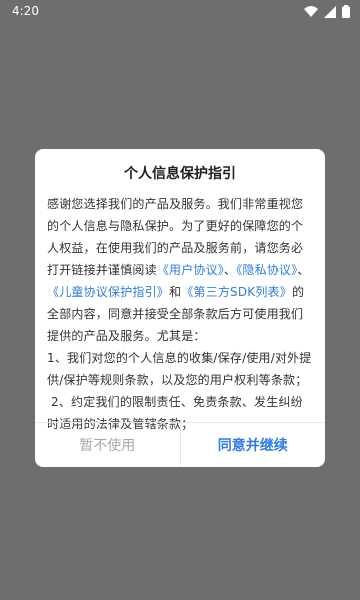 The height and width of the screenshot is (600, 360). Describe the element at coordinates (180, 174) in the screenshot. I see `dialog-title: 个人信息保护指引` at that location.